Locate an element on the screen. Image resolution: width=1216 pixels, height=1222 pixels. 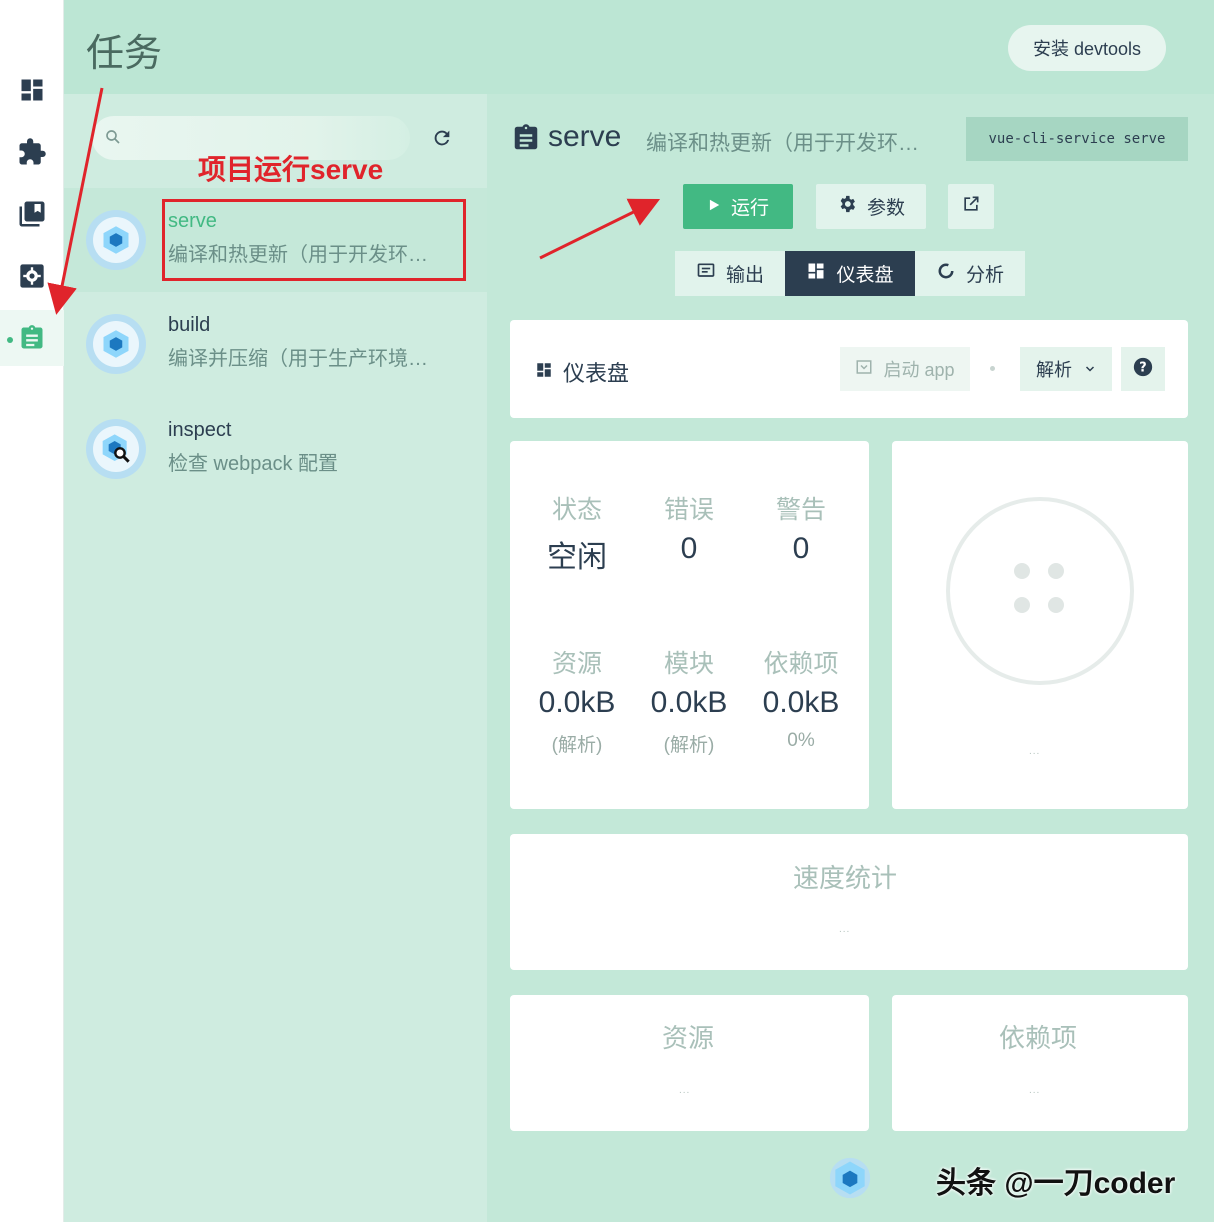
stat-modules: 模块 0.0kB (解析) is located at coordinates (689, 703).